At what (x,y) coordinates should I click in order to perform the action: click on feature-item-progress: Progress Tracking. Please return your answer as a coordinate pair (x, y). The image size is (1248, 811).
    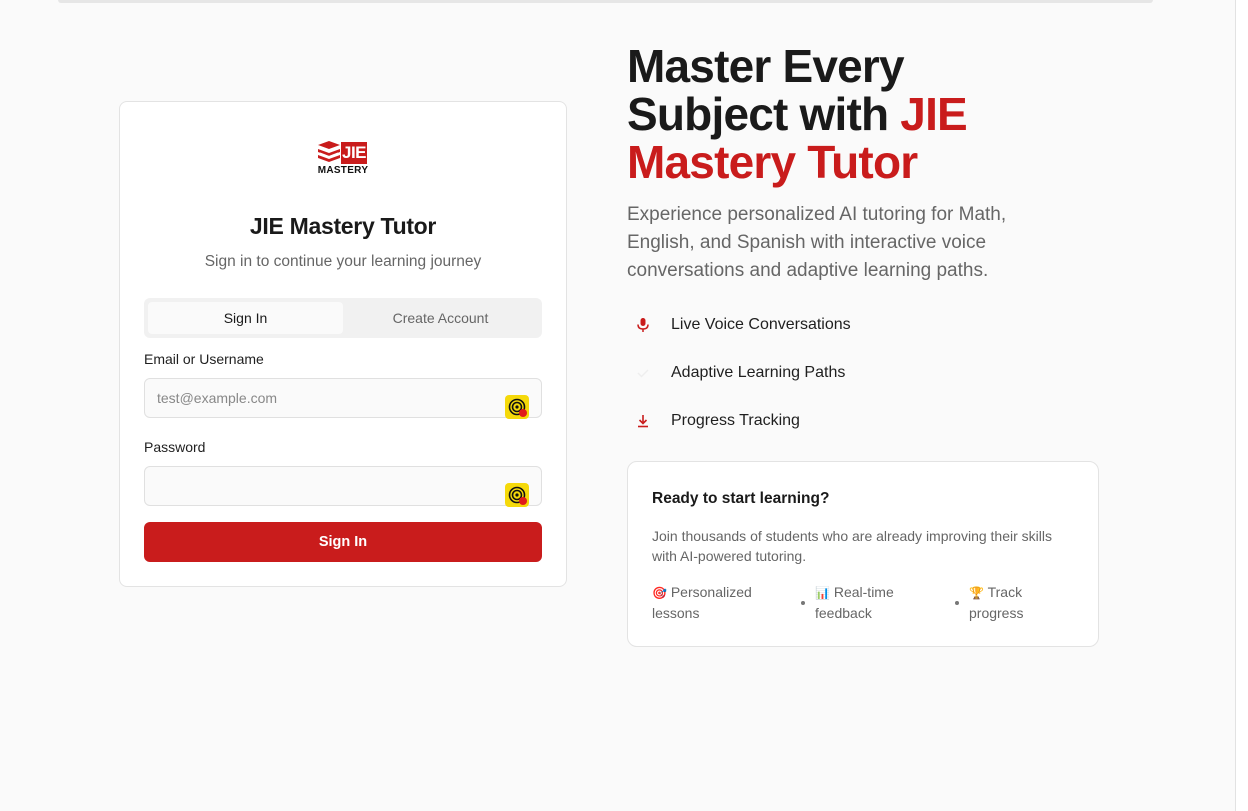
    Looking at the image, I should click on (716, 421).